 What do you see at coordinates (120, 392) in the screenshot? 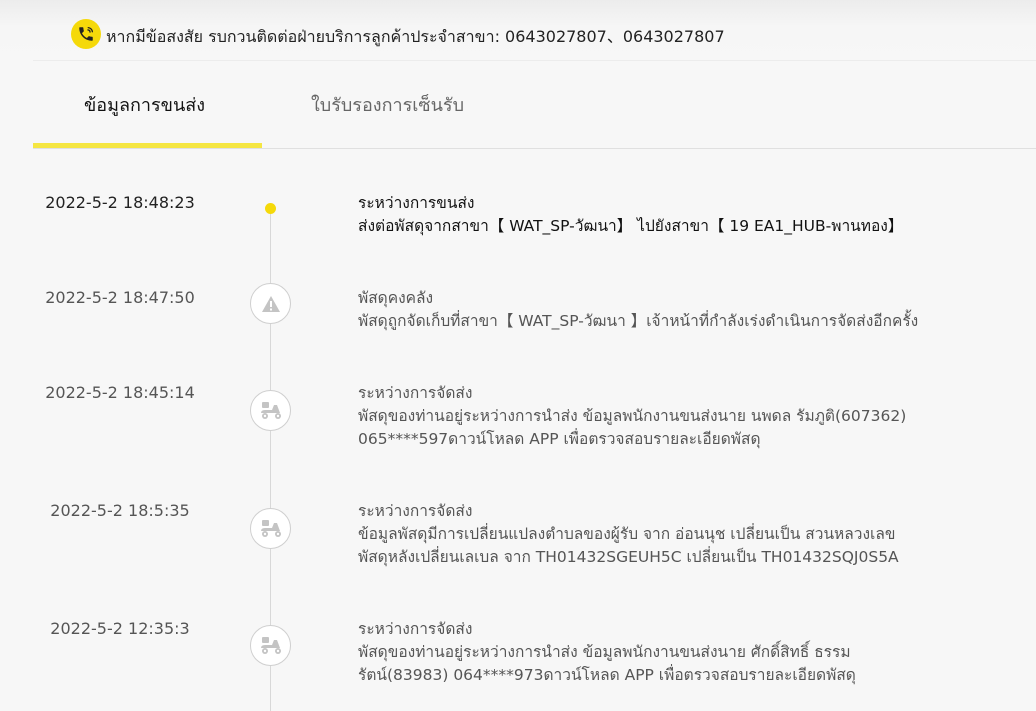
I see `event-time: 2022-5-2 18:45:14` at bounding box center [120, 392].